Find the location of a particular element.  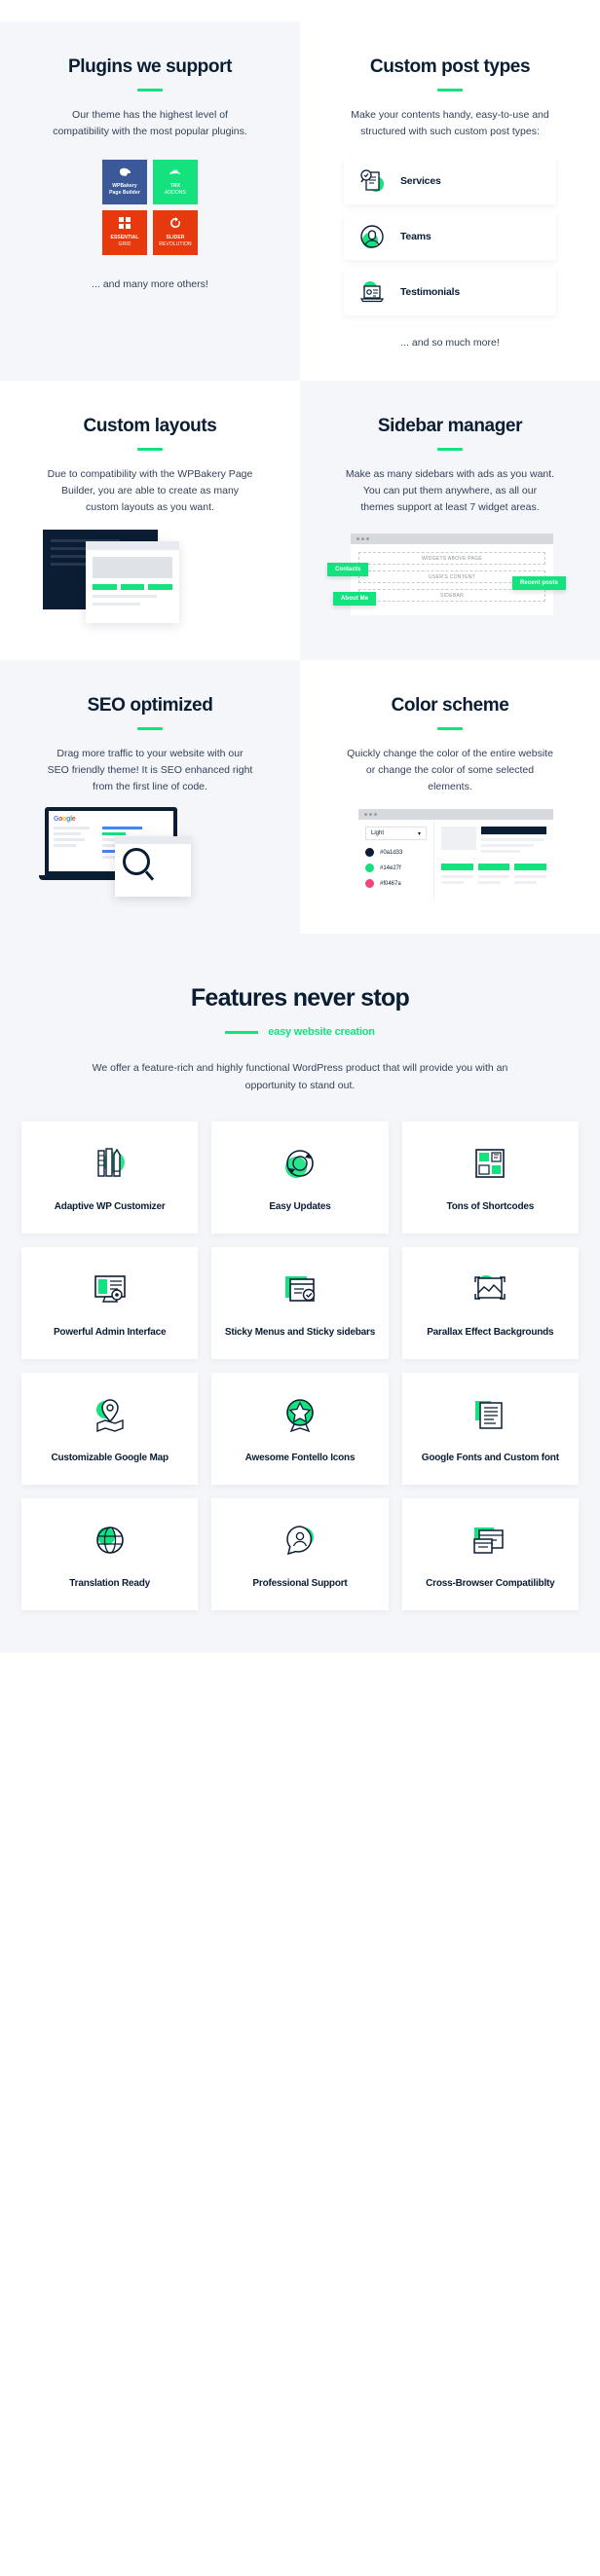

feature-card-label: Translation Ready is located at coordinates (110, 1583).